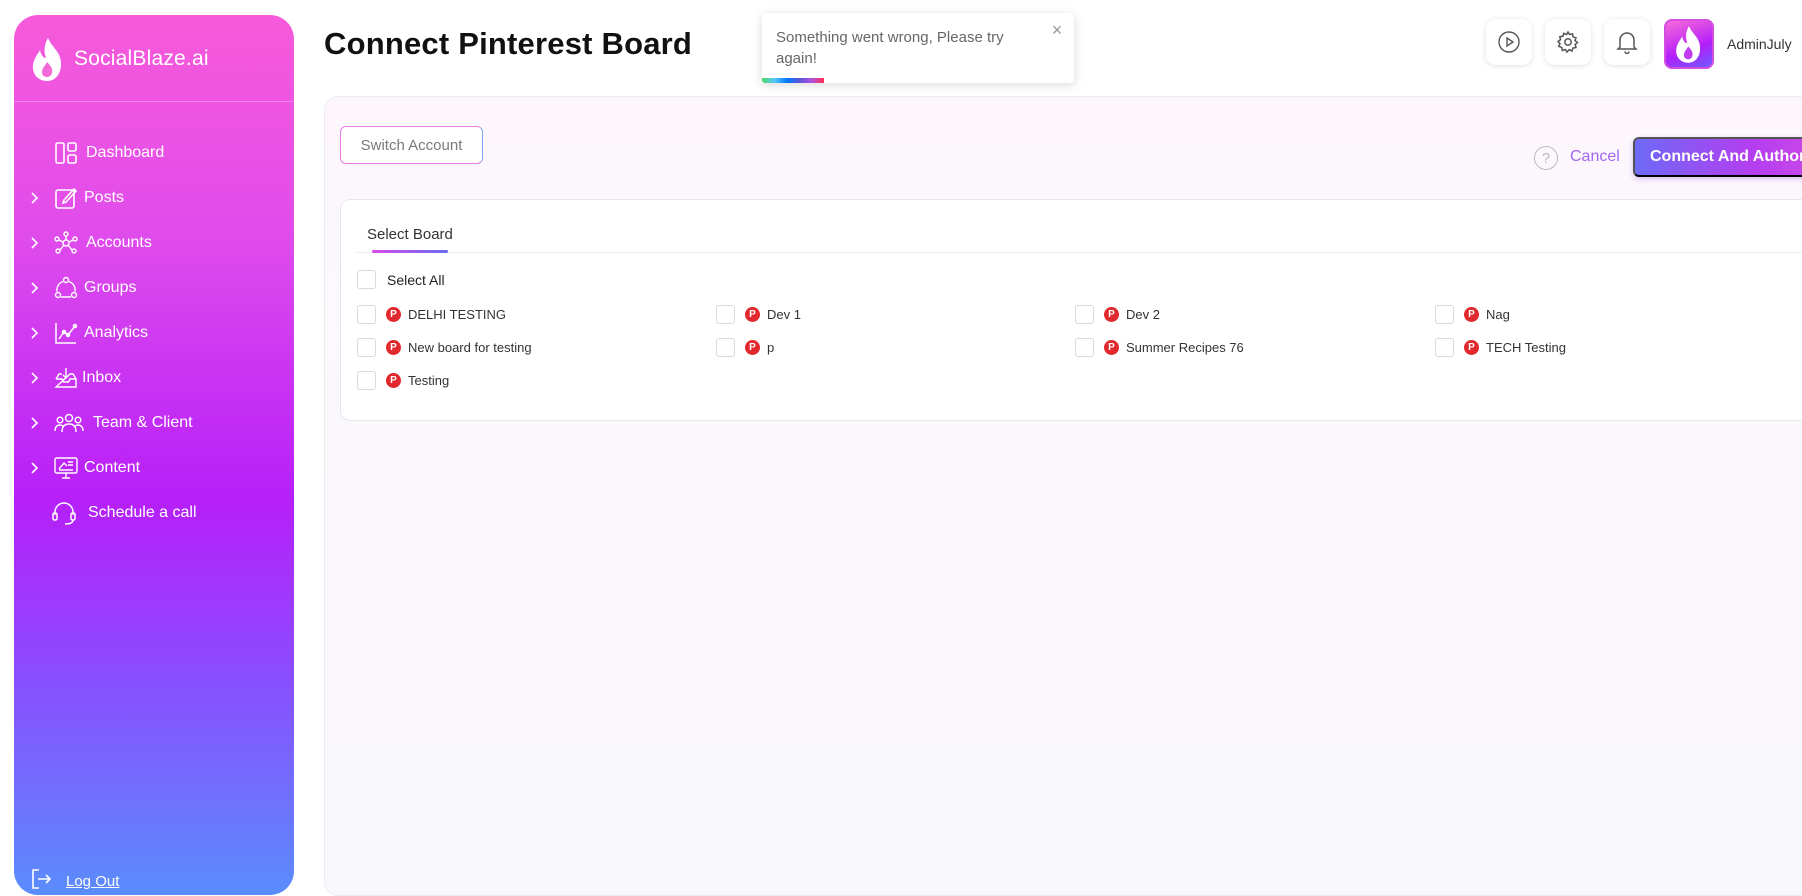  I want to click on board-label: Nag, so click(1498, 314).